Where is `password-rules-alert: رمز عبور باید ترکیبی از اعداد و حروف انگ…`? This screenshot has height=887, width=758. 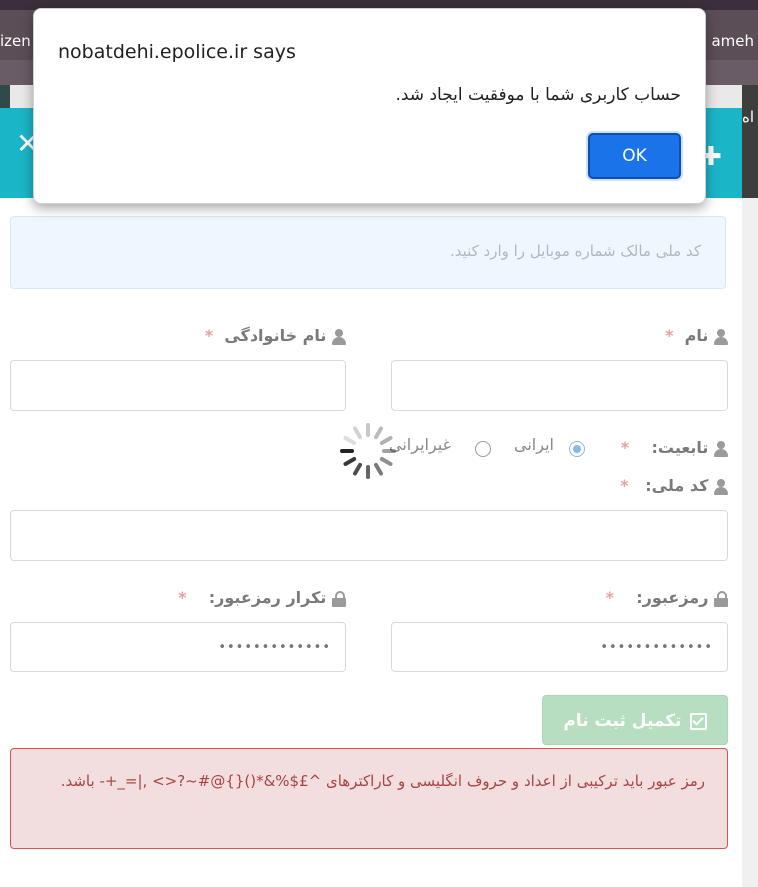
password-rules-alert: رمز عبور باید ترکیبی از اعداد و حروف انگ… is located at coordinates (369, 798).